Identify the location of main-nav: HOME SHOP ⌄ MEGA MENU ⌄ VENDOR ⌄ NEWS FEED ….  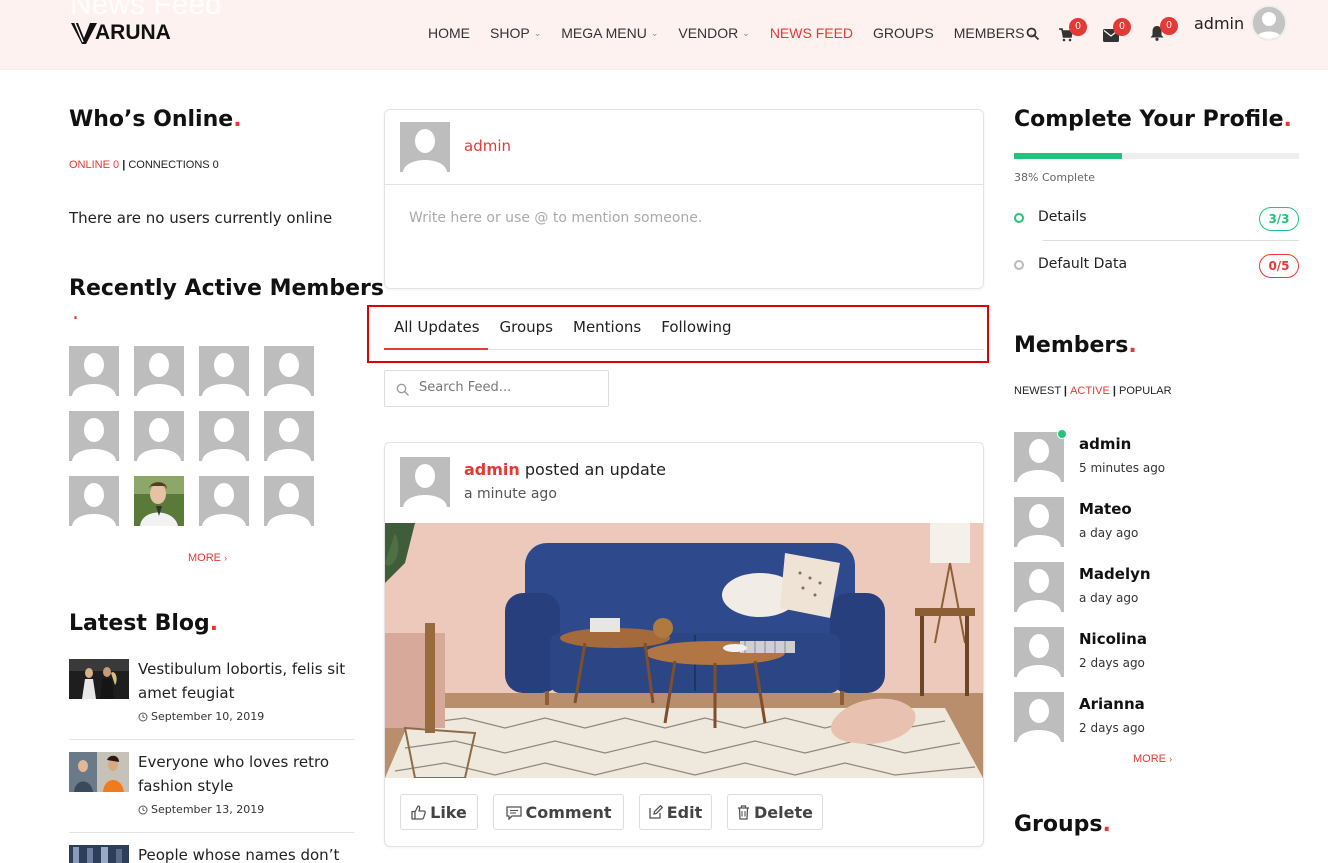
(742, 33).